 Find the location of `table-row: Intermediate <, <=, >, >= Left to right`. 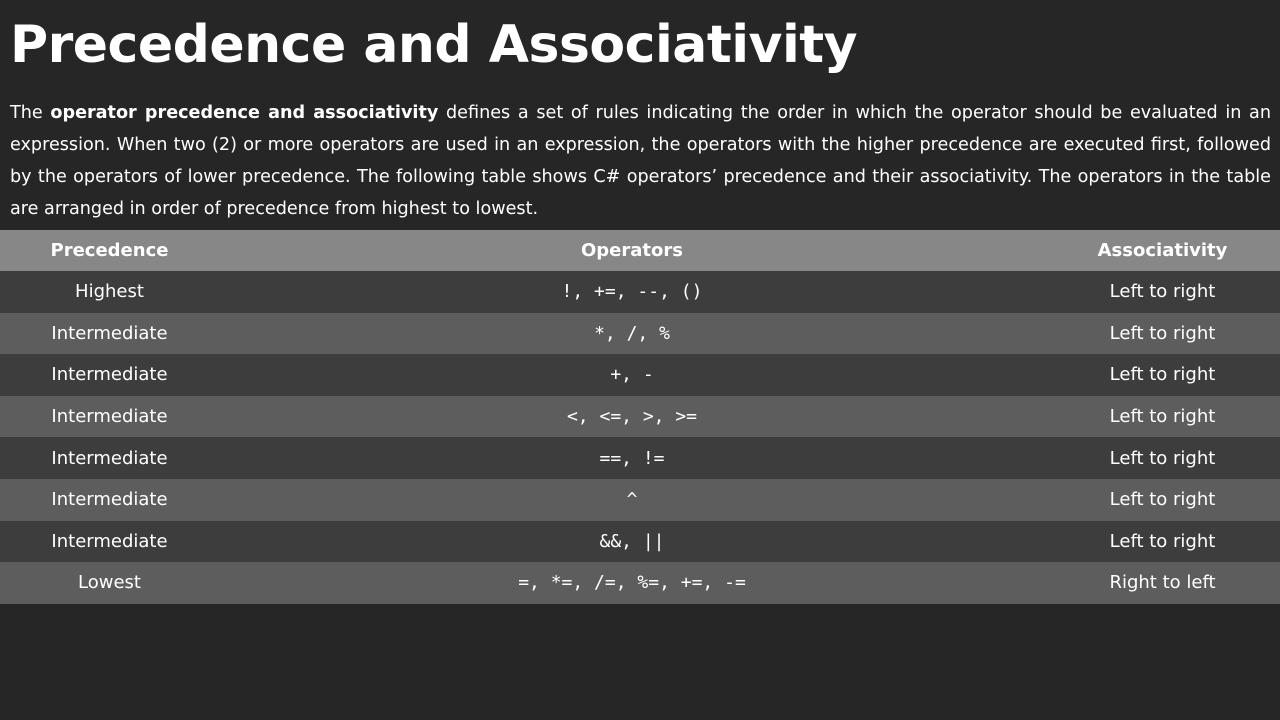

table-row: Intermediate <, <=, >, >= Left to right is located at coordinates (640, 416).